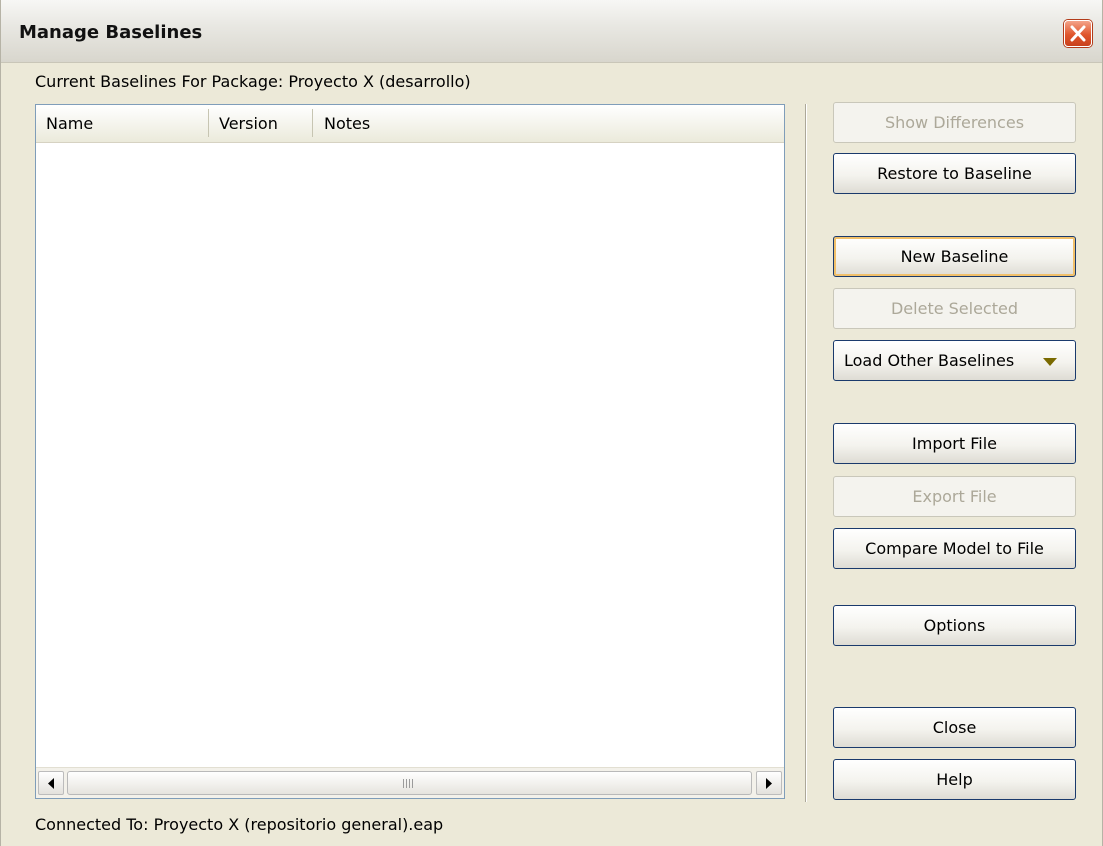 This screenshot has height=846, width=1103. What do you see at coordinates (954, 779) in the screenshot?
I see `help-button: Help` at bounding box center [954, 779].